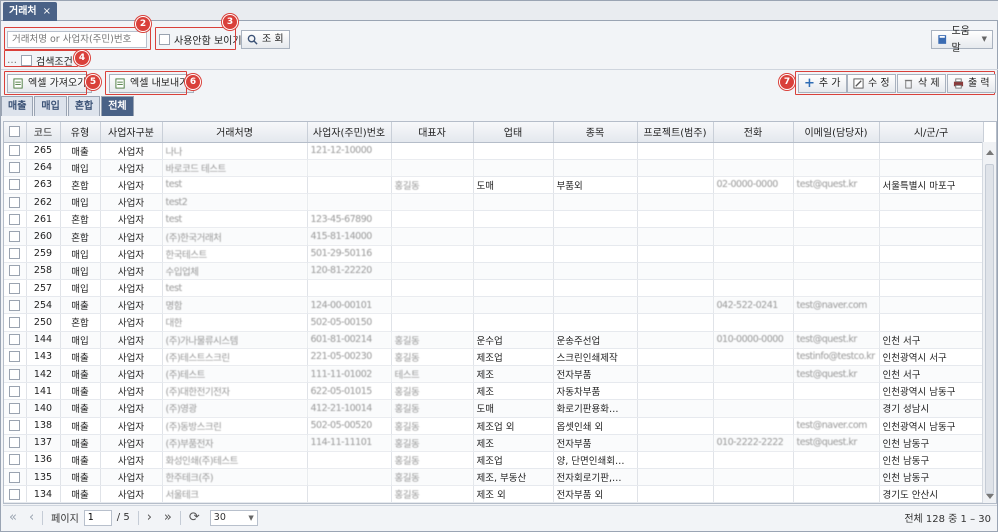  I want to click on vertical-scrollbar, so click(989, 322).